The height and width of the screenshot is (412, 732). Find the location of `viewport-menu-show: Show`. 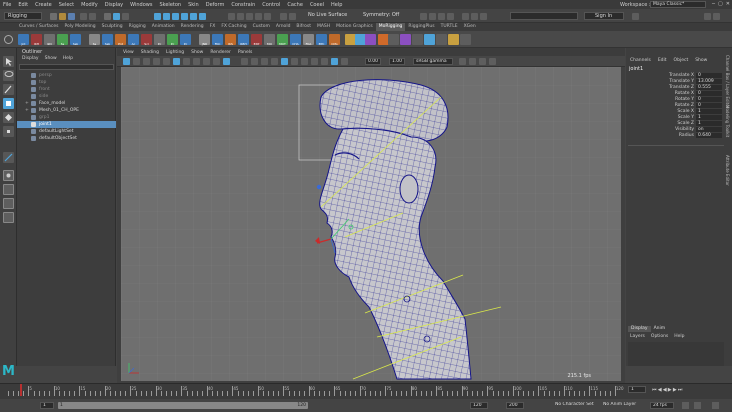

viewport-menu-show: Show is located at coordinates (197, 52).